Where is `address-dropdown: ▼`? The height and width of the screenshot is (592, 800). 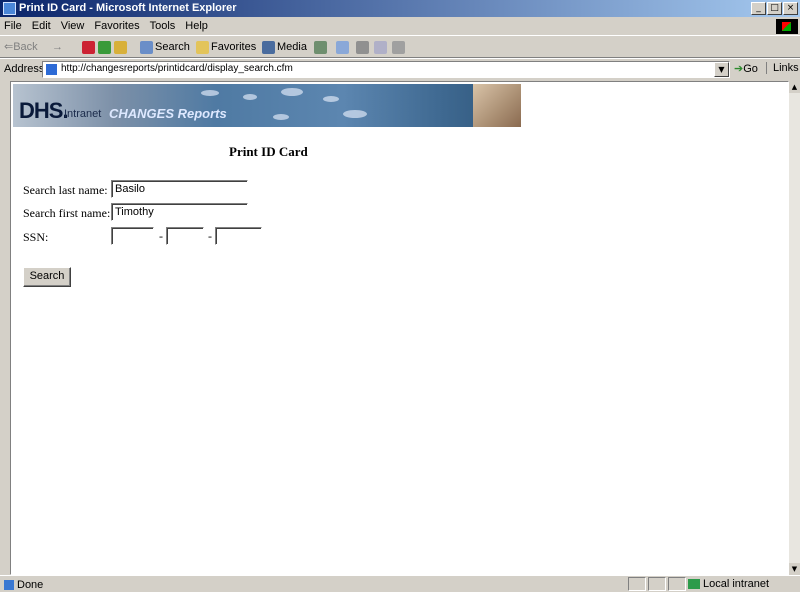 address-dropdown: ▼ is located at coordinates (721, 69).